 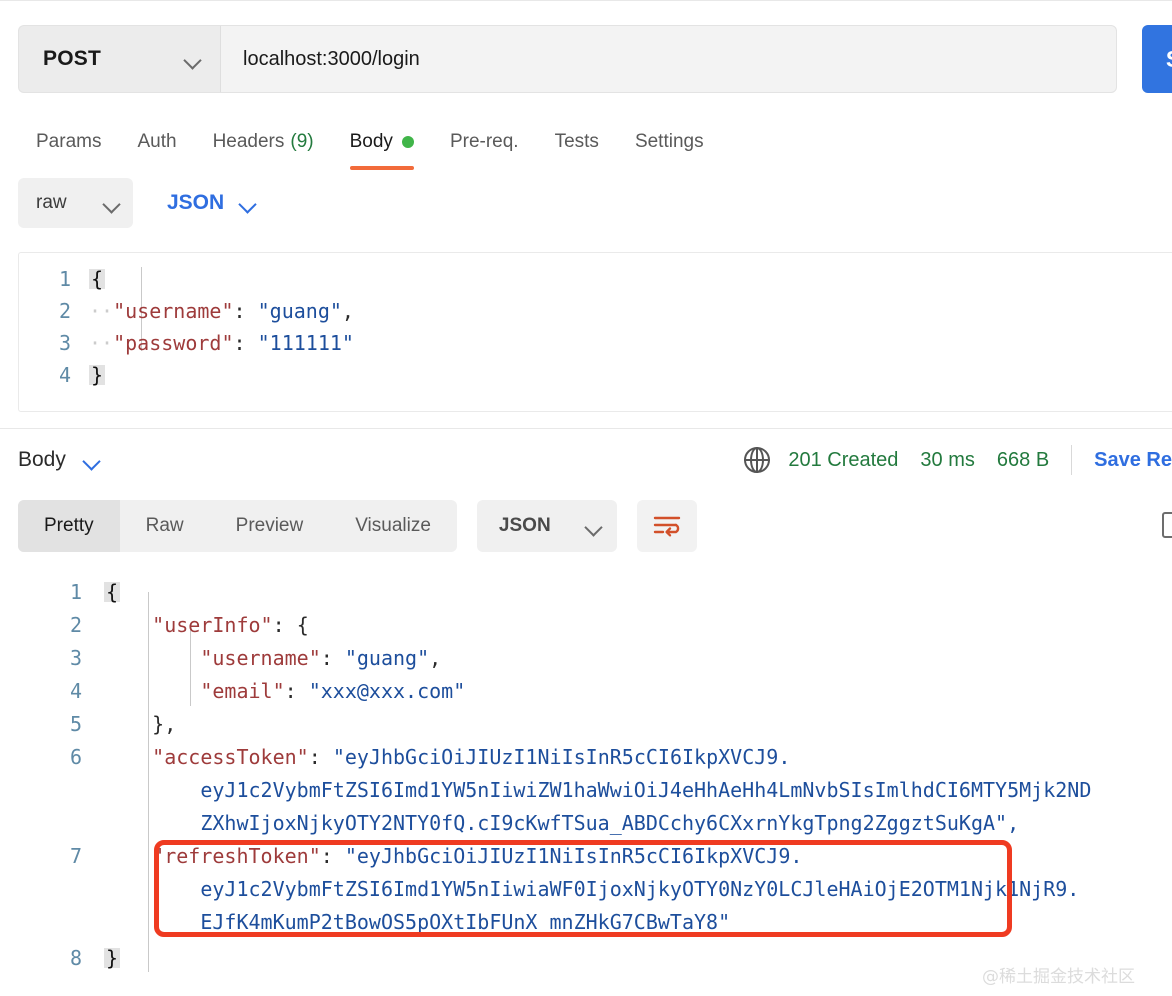 What do you see at coordinates (75, 958) in the screenshot?
I see `line-number: 8` at bounding box center [75, 958].